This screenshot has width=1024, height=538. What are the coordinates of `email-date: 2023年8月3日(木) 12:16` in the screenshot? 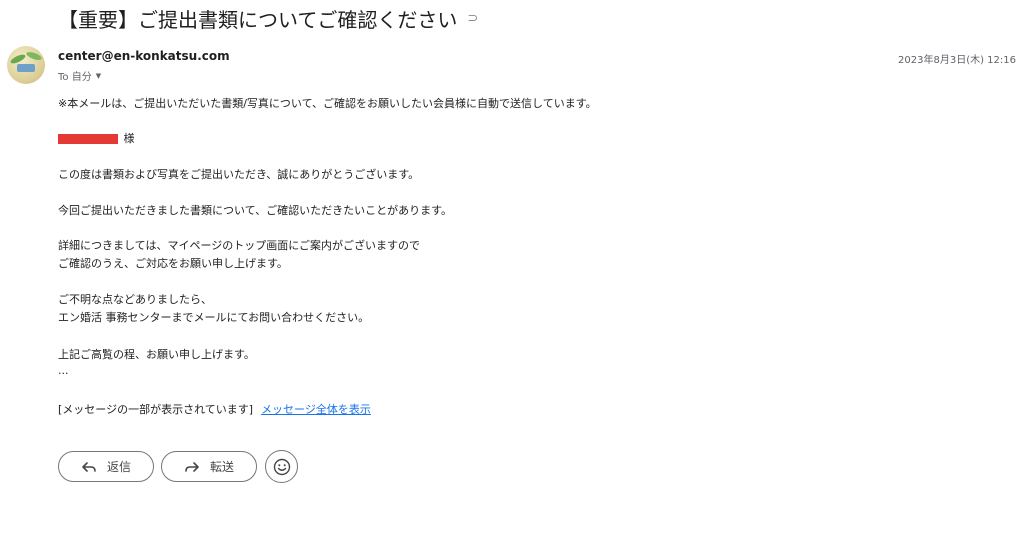 It's located at (957, 60).